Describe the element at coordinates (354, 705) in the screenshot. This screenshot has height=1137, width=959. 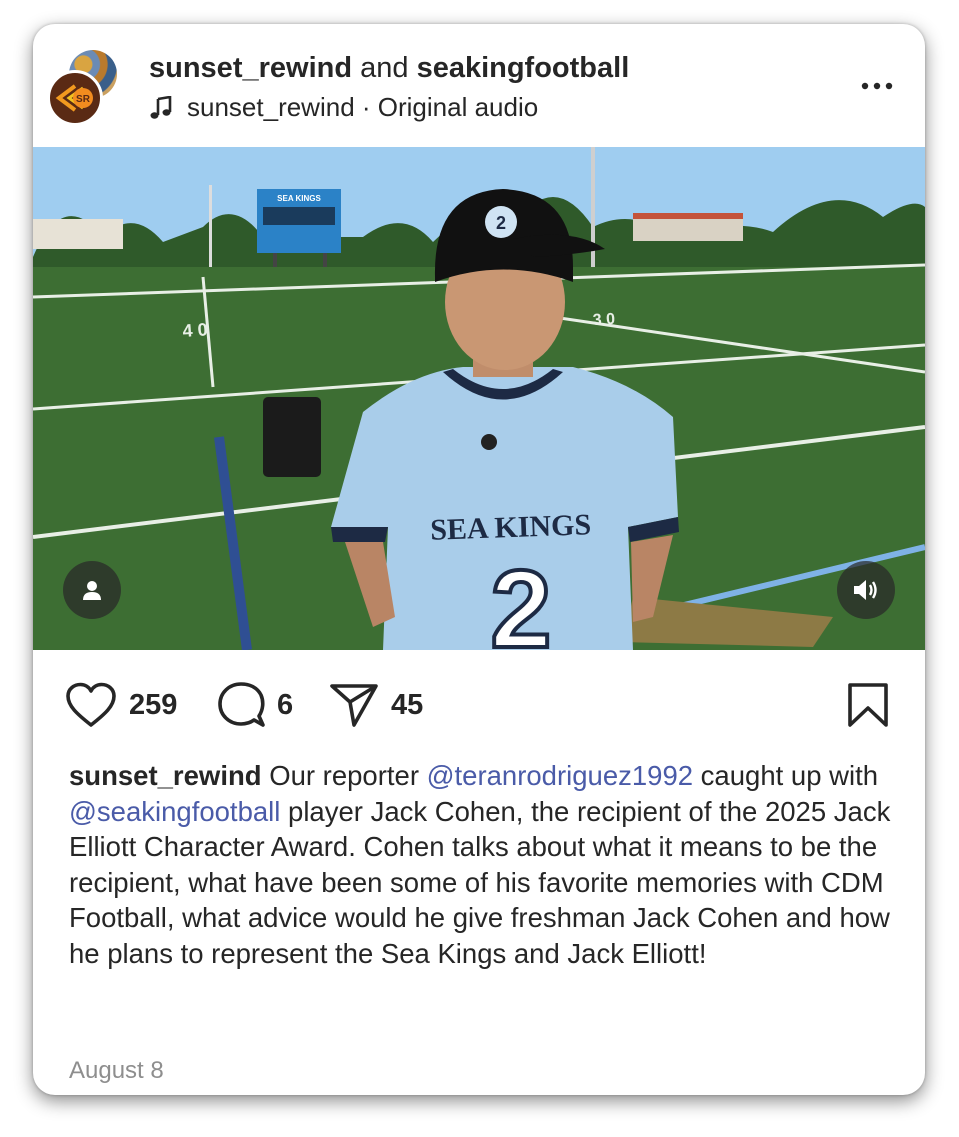
I see `paper-plane-icon` at that location.